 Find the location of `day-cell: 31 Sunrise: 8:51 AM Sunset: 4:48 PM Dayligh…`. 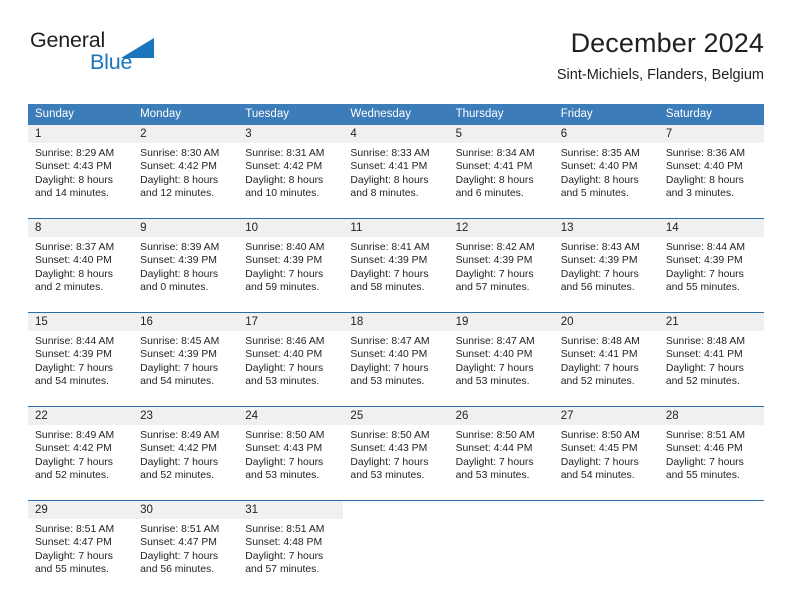

day-cell: 31 Sunrise: 8:51 AM Sunset: 4:48 PM Dayligh… is located at coordinates (291, 542).